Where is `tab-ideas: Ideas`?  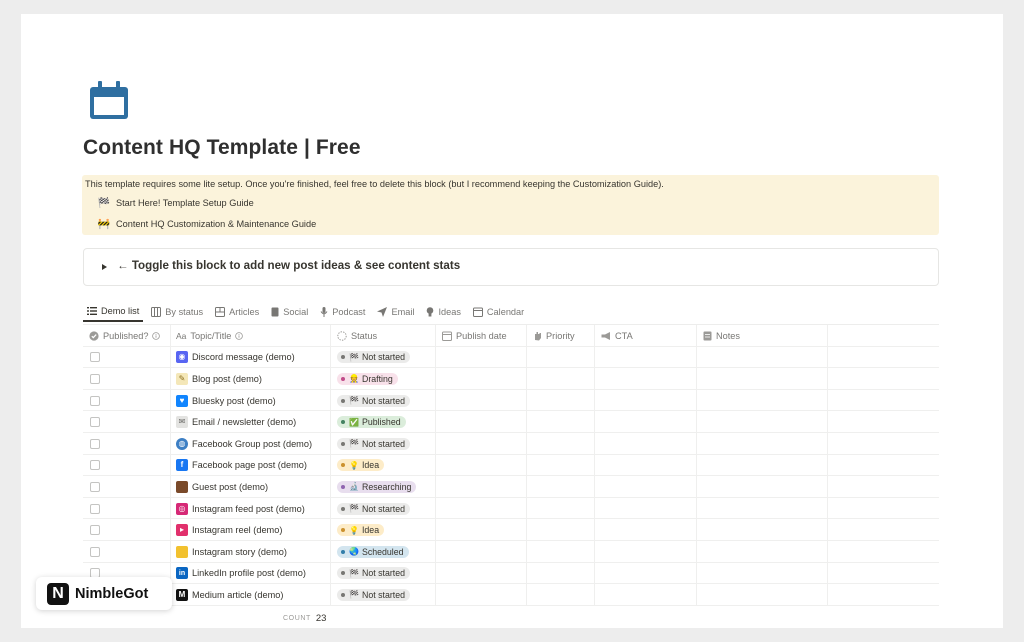
tab-ideas: Ideas is located at coordinates (443, 312).